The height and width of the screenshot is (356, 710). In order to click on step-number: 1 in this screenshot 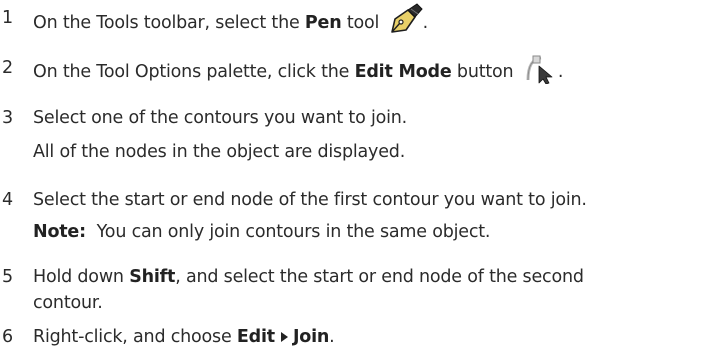, I will do `click(7, 18)`.